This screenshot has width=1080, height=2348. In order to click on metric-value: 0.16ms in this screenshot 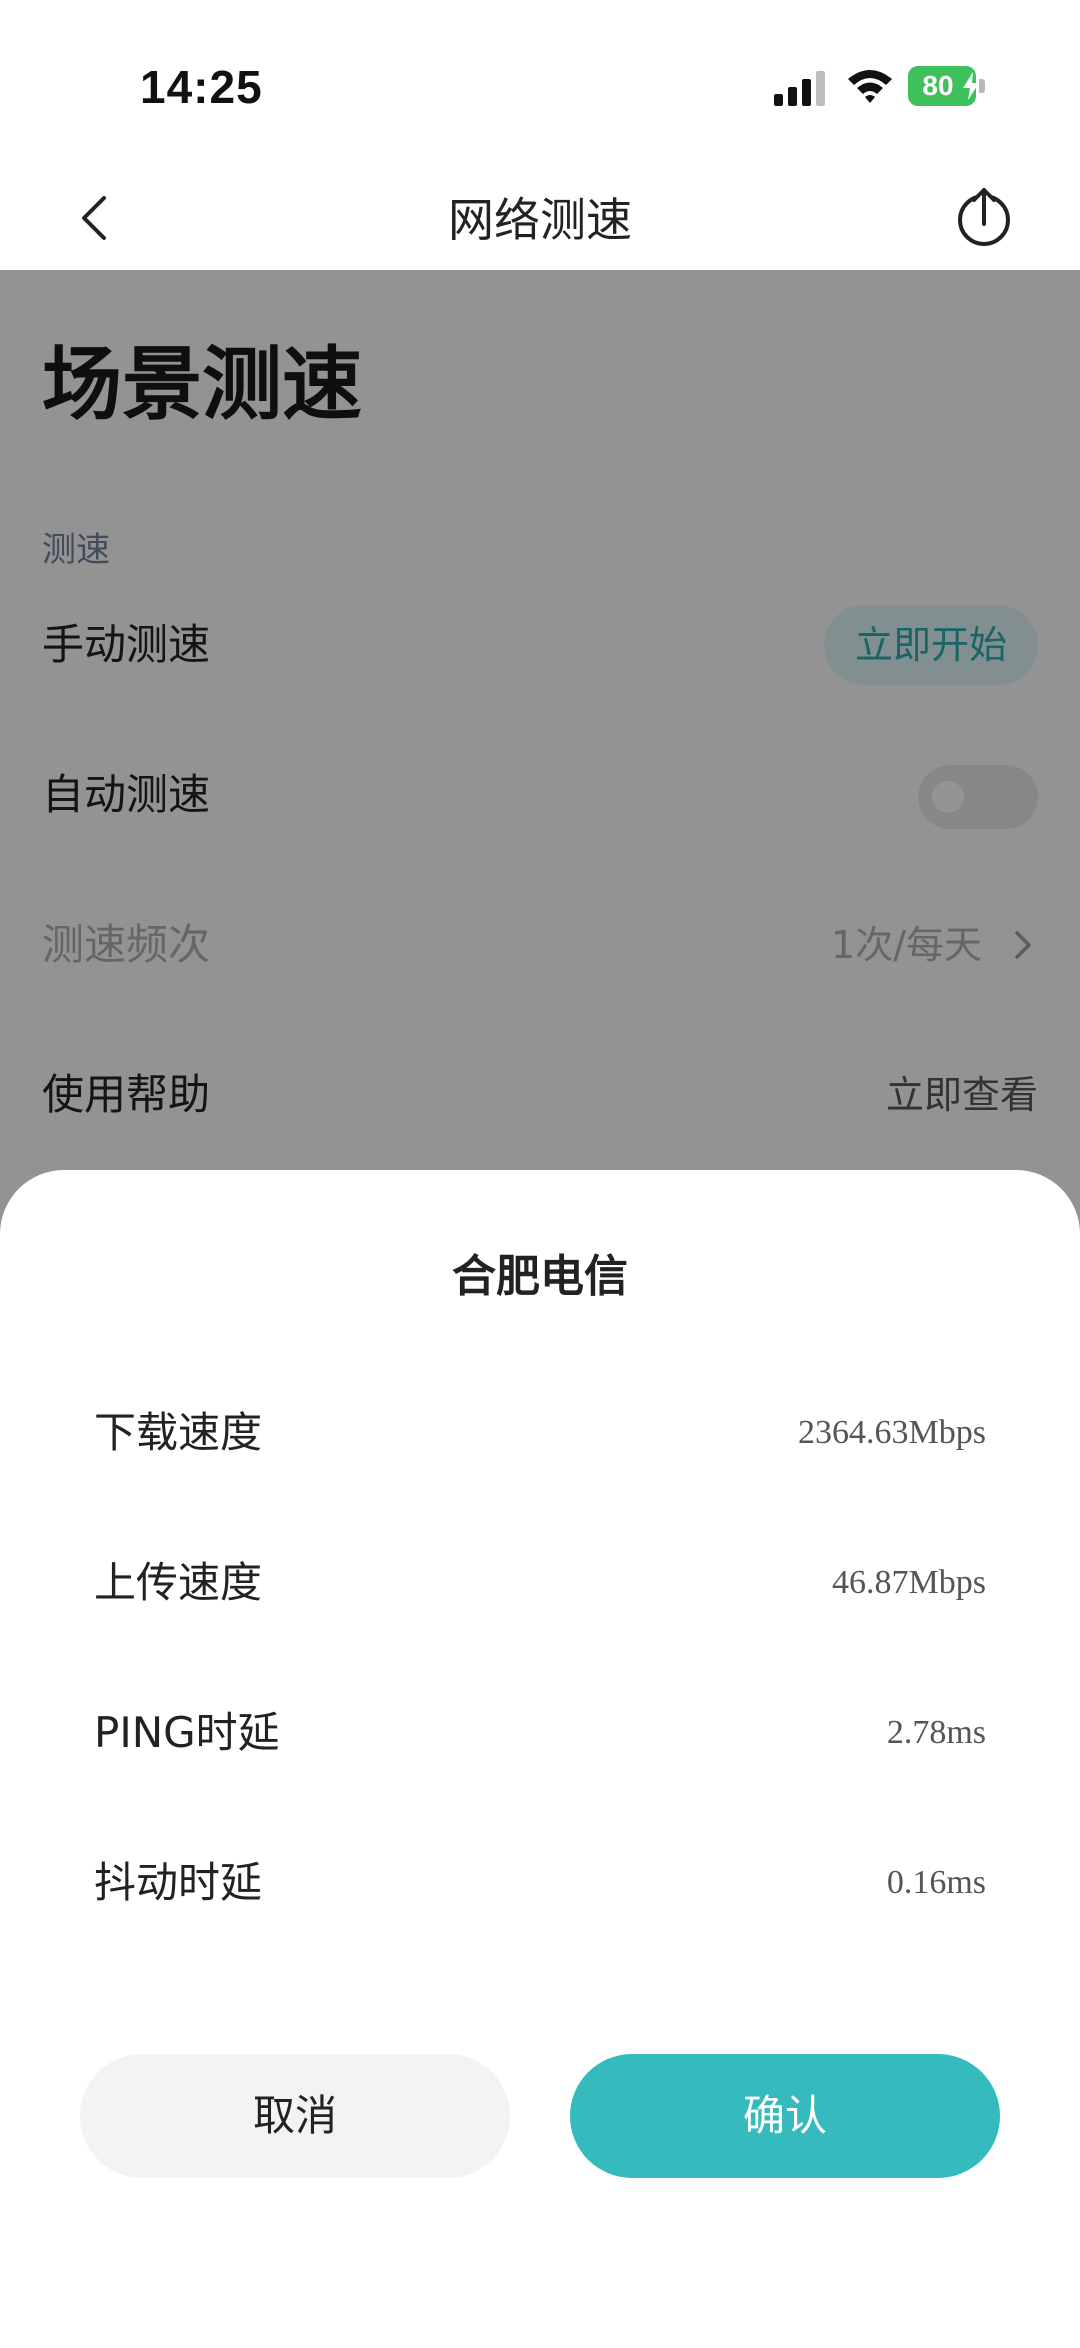, I will do `click(936, 1882)`.